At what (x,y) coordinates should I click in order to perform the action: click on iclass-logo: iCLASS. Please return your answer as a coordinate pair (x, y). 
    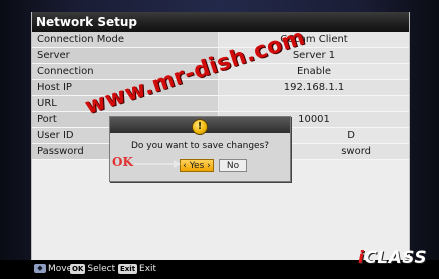
    Looking at the image, I should click on (393, 258).